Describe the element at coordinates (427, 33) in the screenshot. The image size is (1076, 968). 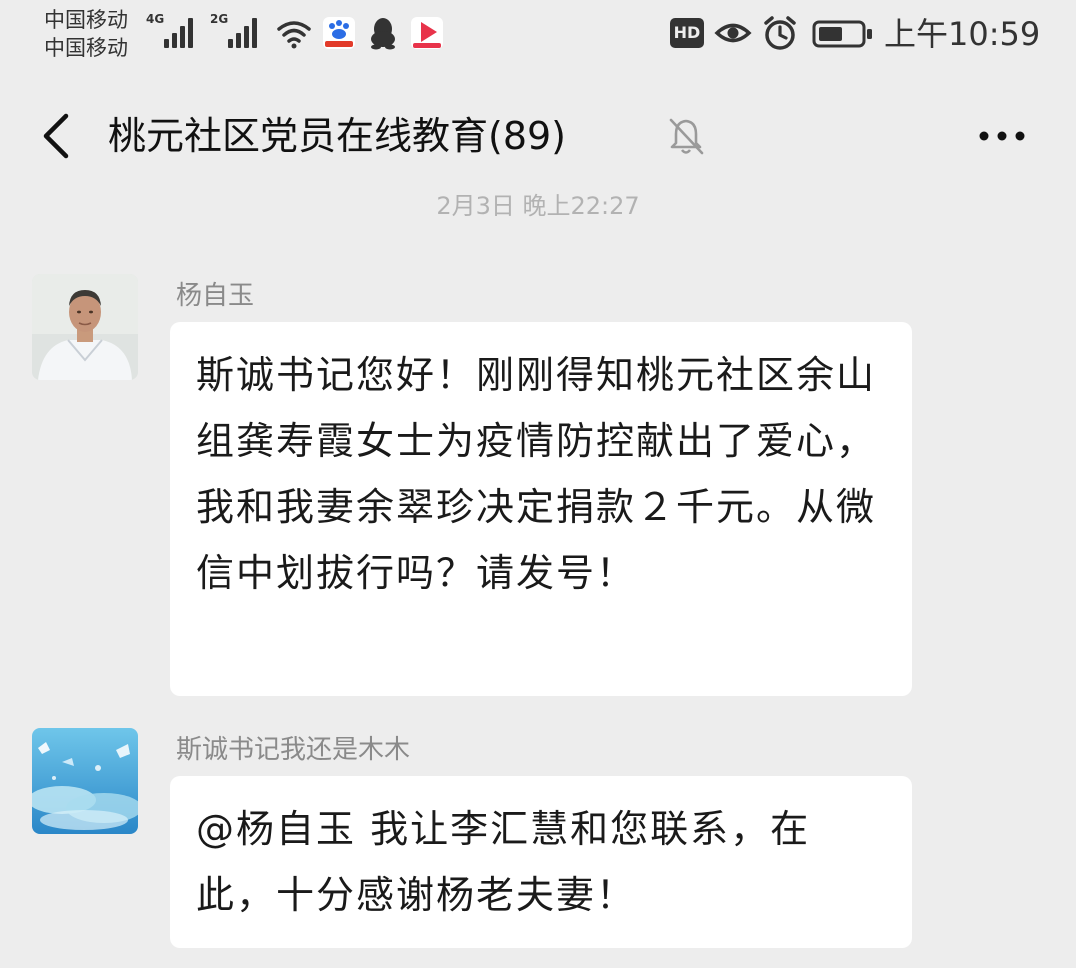
I see `video-app-icon` at that location.